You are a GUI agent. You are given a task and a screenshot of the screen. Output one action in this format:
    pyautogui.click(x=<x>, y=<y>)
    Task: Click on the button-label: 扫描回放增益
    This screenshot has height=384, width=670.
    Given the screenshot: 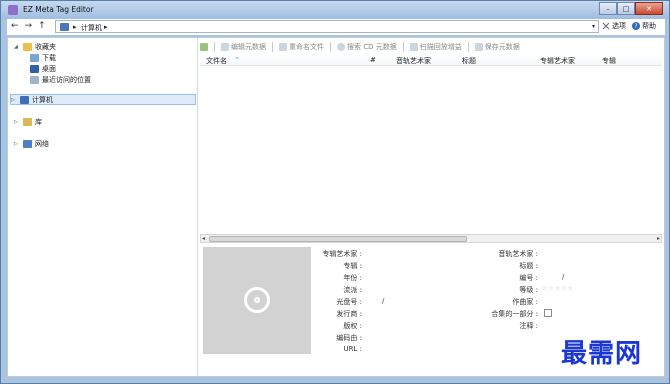 What is the action you would take?
    pyautogui.click(x=440, y=46)
    